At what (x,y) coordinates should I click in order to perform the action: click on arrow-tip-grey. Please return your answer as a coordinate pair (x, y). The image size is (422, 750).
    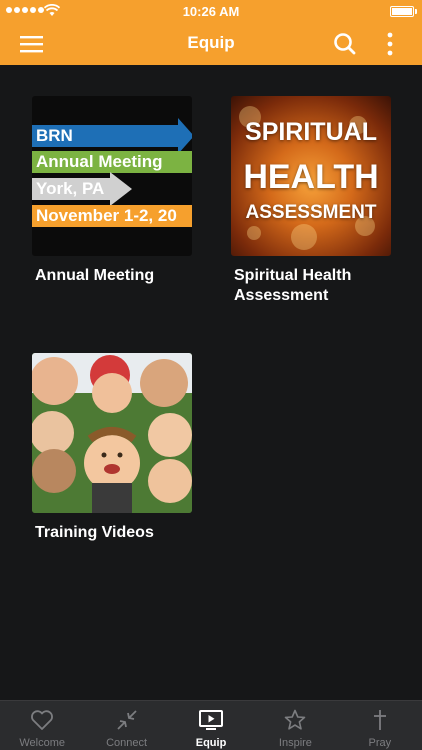
    Looking at the image, I should click on (121, 189).